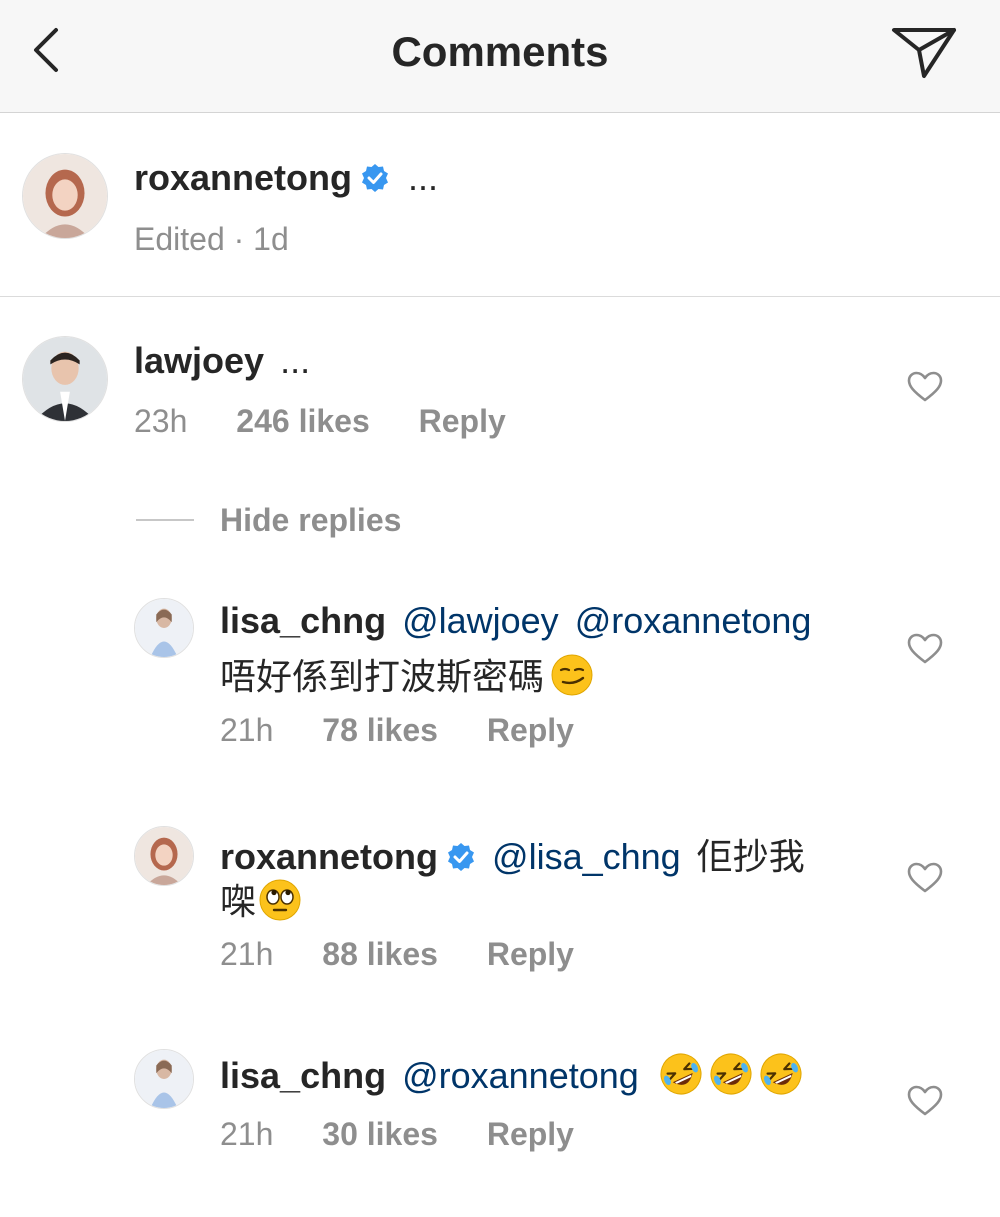 The height and width of the screenshot is (1217, 1000). What do you see at coordinates (179, 239) in the screenshot?
I see `edited-label: Edited` at bounding box center [179, 239].